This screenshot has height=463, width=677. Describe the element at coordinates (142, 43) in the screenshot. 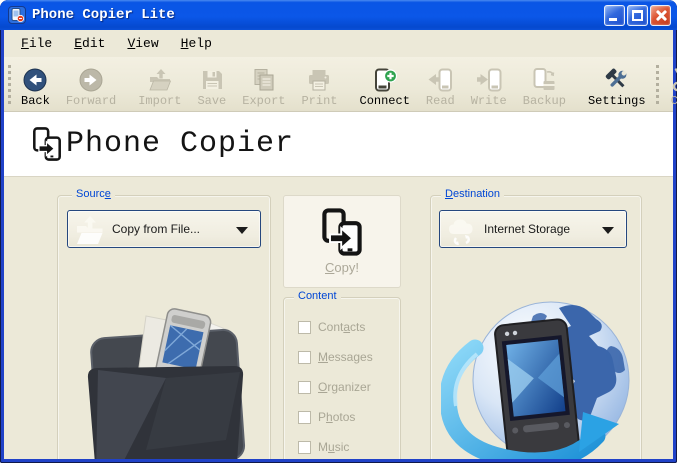

I see `menu-view: View` at that location.